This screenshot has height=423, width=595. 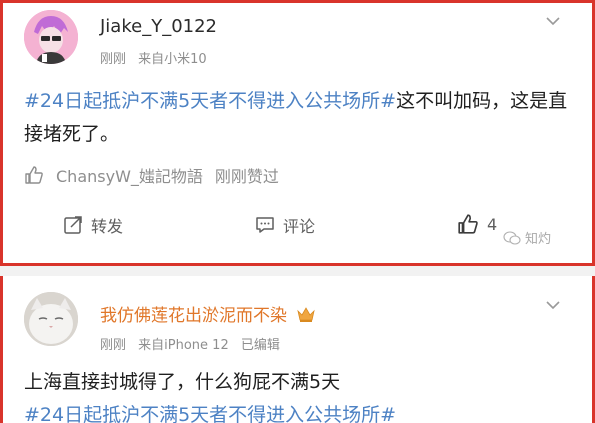 I want to click on post-text: 上海直接封城得了，什么狗屁不满5天, so click(x=182, y=382).